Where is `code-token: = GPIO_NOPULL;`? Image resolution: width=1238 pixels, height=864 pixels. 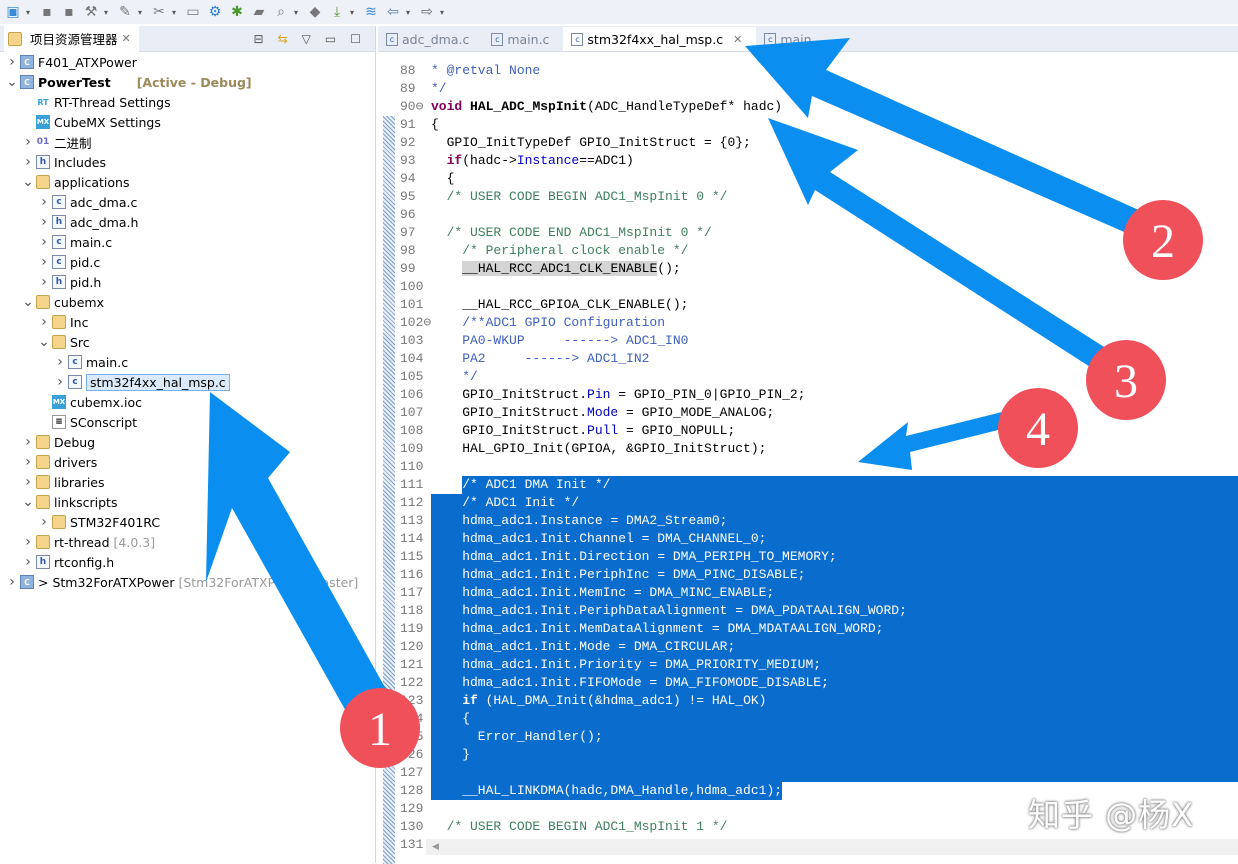 code-token: = GPIO_NOPULL; is located at coordinates (677, 430).